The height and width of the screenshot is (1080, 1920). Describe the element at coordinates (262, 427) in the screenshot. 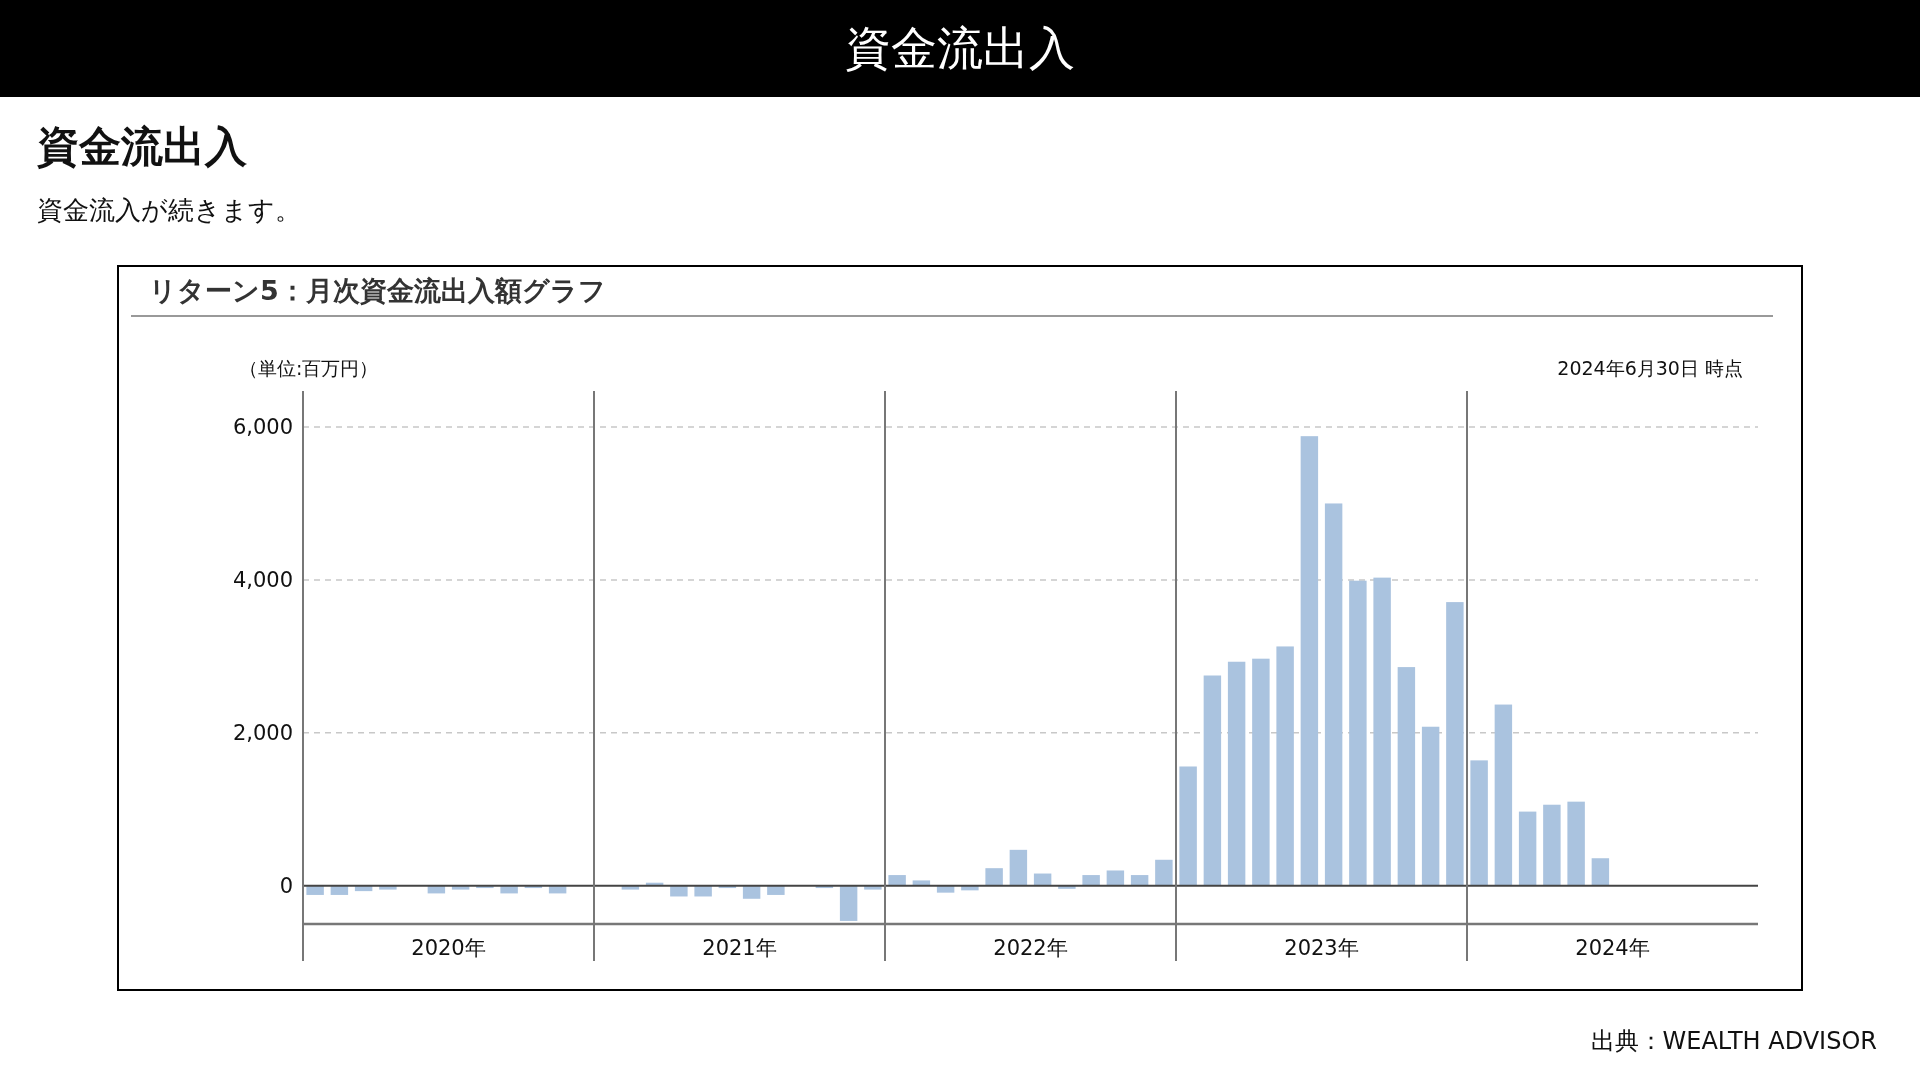

I see `y-tick-label: 6,000` at that location.